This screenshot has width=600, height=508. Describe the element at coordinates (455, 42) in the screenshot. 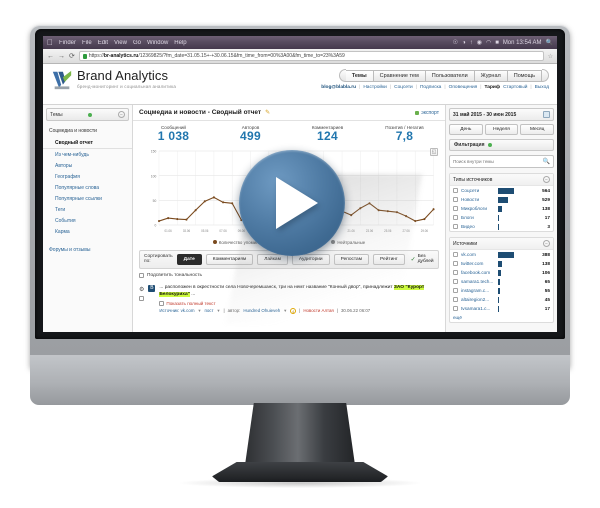

I see `dropbox-status-icon: ☉` at that location.